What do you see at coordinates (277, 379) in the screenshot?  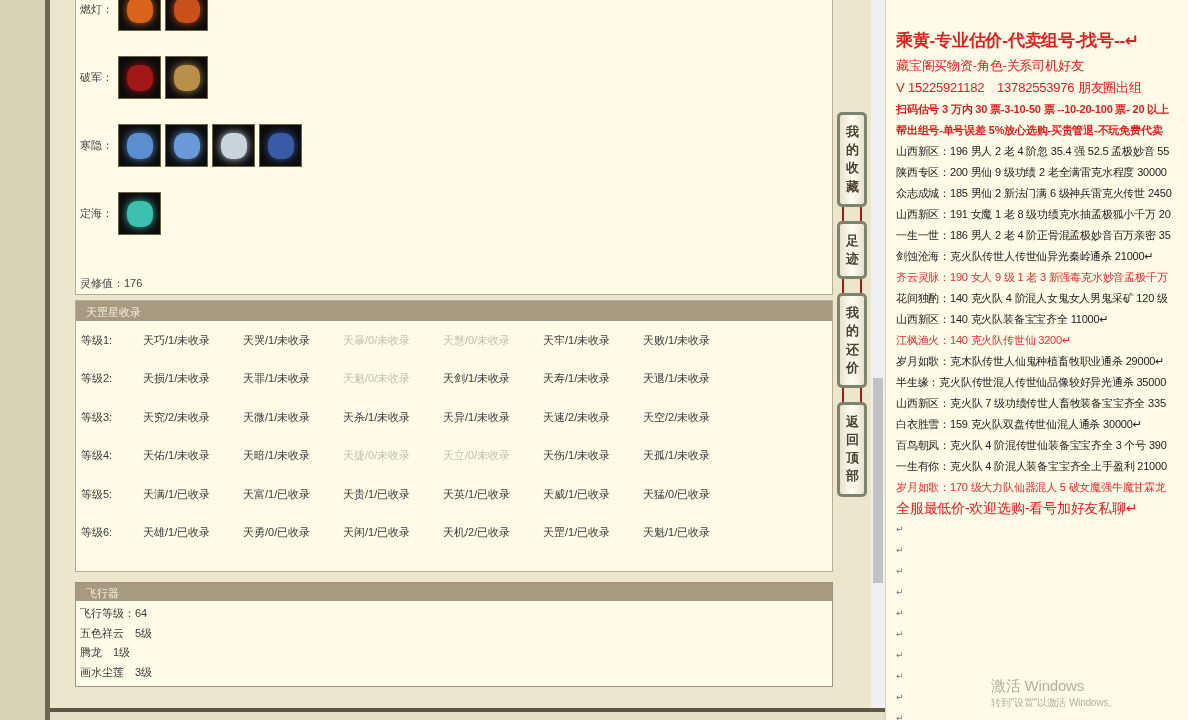 I see `collection-entry: 天罪/1/未收录` at bounding box center [277, 379].